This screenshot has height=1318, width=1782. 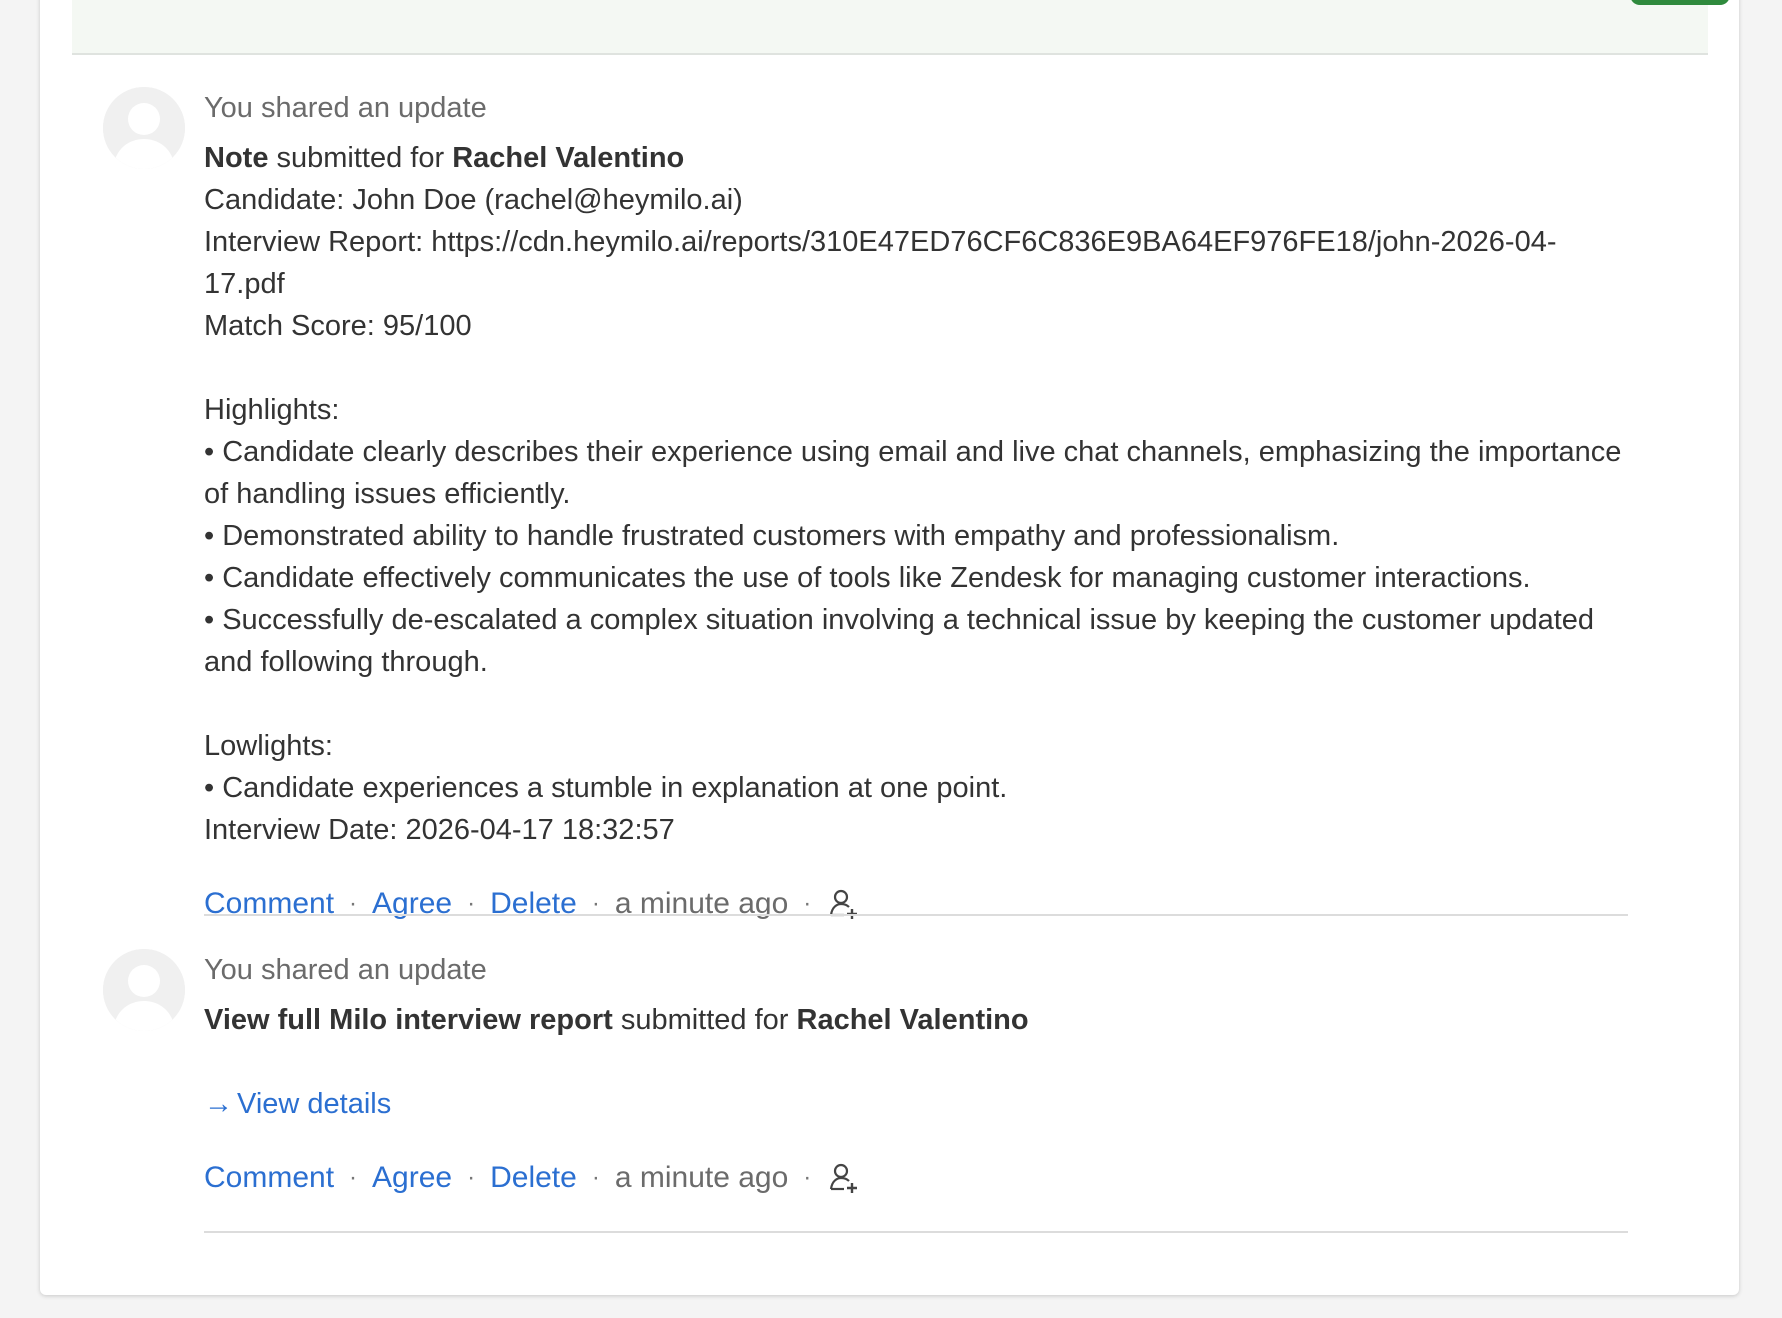 What do you see at coordinates (268, 746) in the screenshot?
I see `lowlights-heading: Lowlights:` at bounding box center [268, 746].